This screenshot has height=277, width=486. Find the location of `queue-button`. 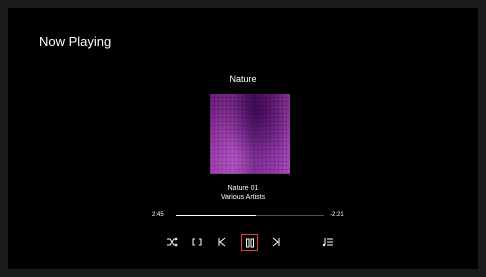

queue-button is located at coordinates (328, 242).